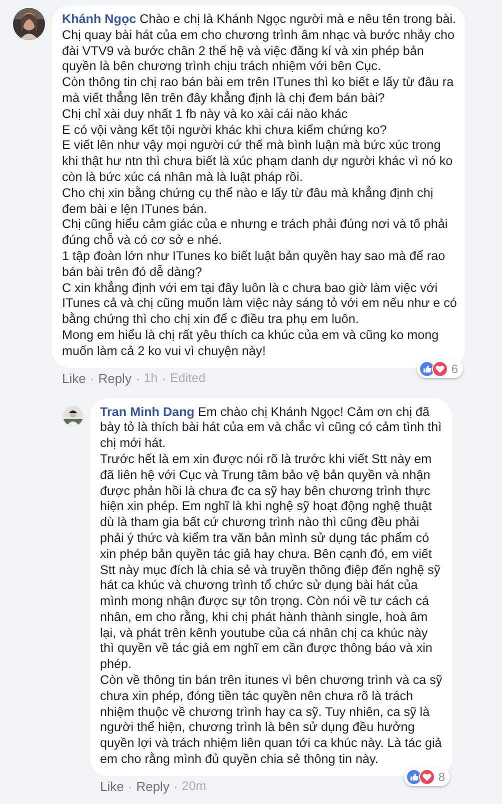 The image size is (502, 804). Describe the element at coordinates (147, 411) in the screenshot. I see `author-name-link: Tran Minh Dang` at that location.